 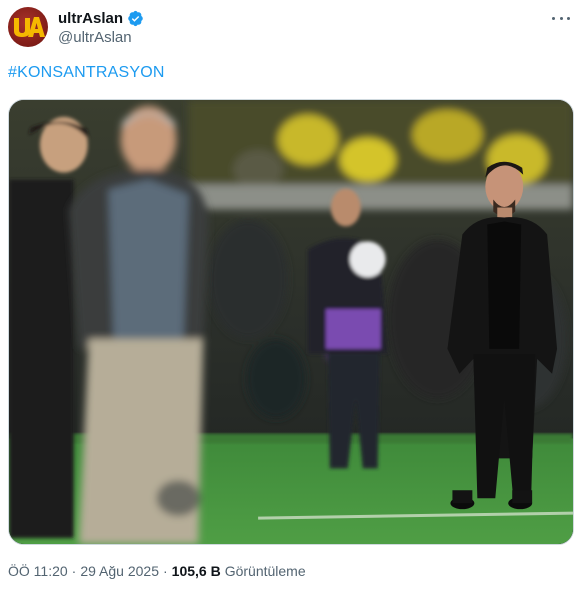 What do you see at coordinates (86, 73) in the screenshot?
I see `hashtag-link: #KONSANTRASYON` at bounding box center [86, 73].